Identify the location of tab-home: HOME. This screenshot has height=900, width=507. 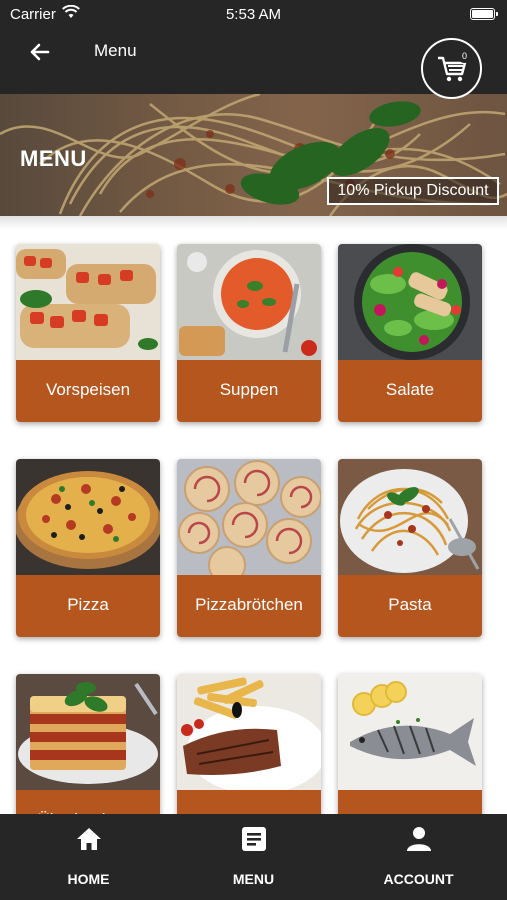
(88, 857).